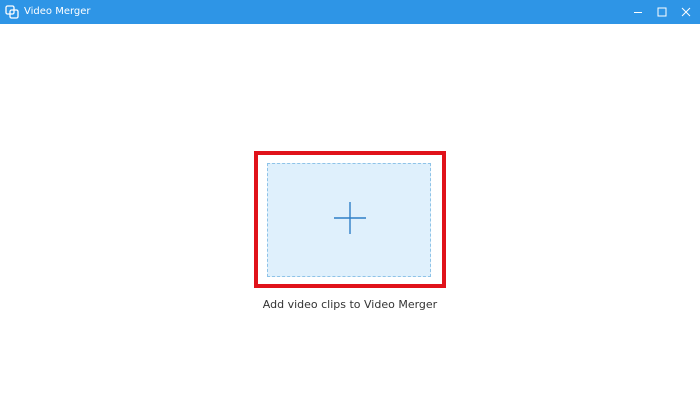  Describe the element at coordinates (12, 12) in the screenshot. I see `video-merger-app-icon` at that location.